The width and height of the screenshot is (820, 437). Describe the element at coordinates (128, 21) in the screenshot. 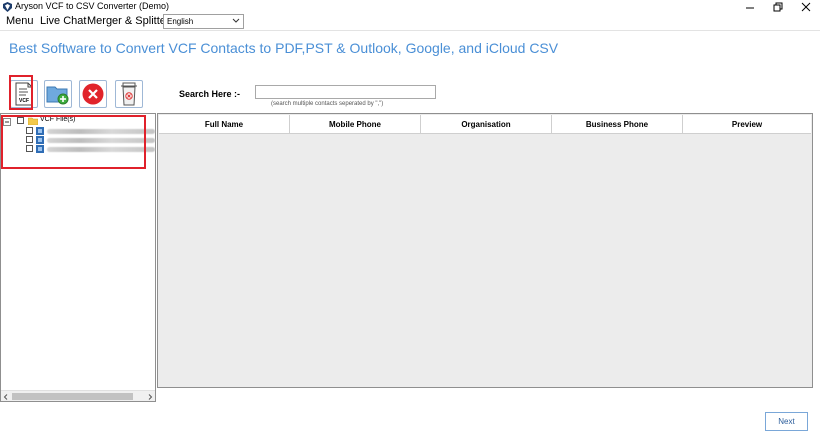

I see `menu-item-merger-splitter: Merger & Splitter` at that location.